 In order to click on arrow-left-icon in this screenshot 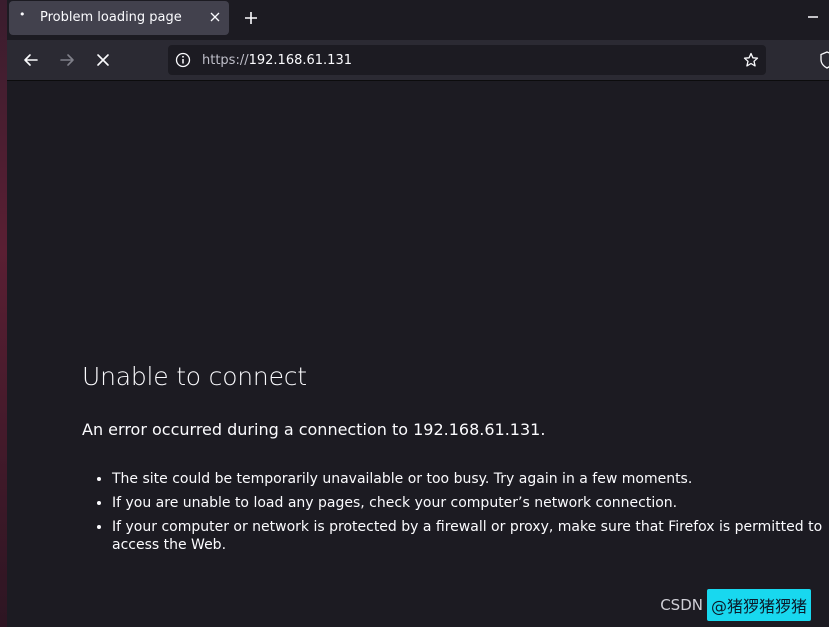, I will do `click(31, 60)`.